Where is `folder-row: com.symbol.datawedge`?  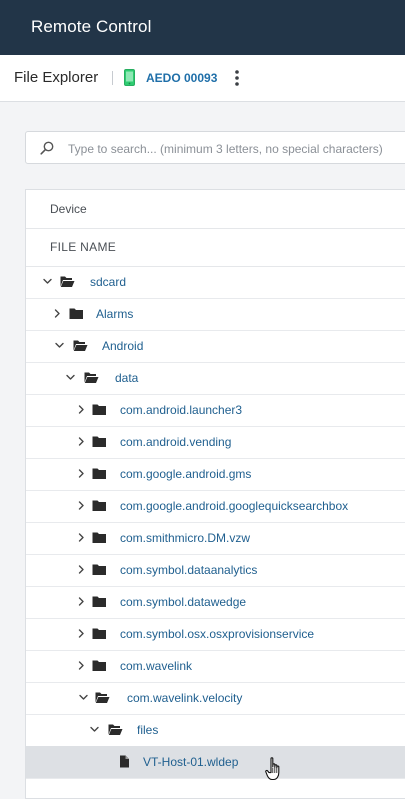 folder-row: com.symbol.datawedge is located at coordinates (215, 602).